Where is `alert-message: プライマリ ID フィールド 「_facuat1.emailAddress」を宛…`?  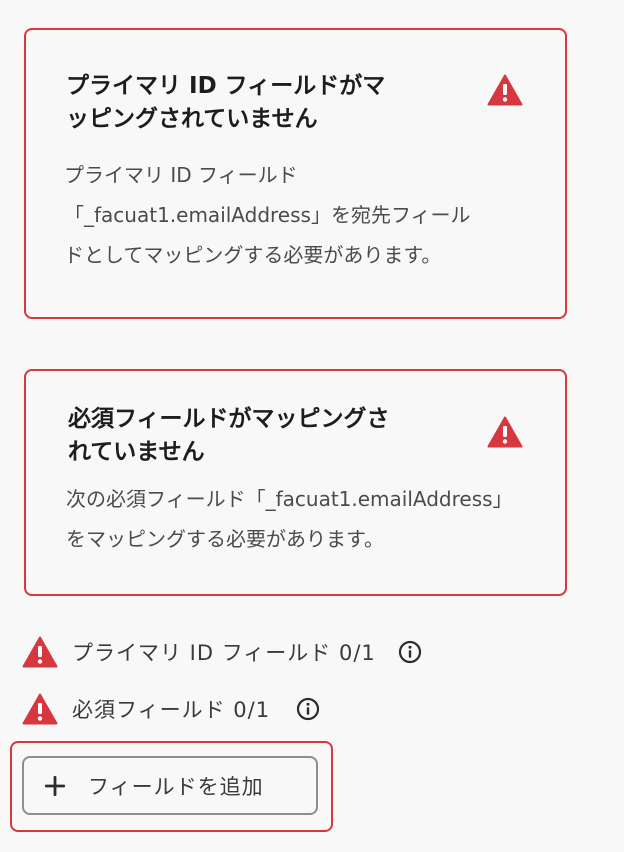 alert-message: プライマリ ID フィールド 「_facuat1.emailAddress」を宛… is located at coordinates (299, 215).